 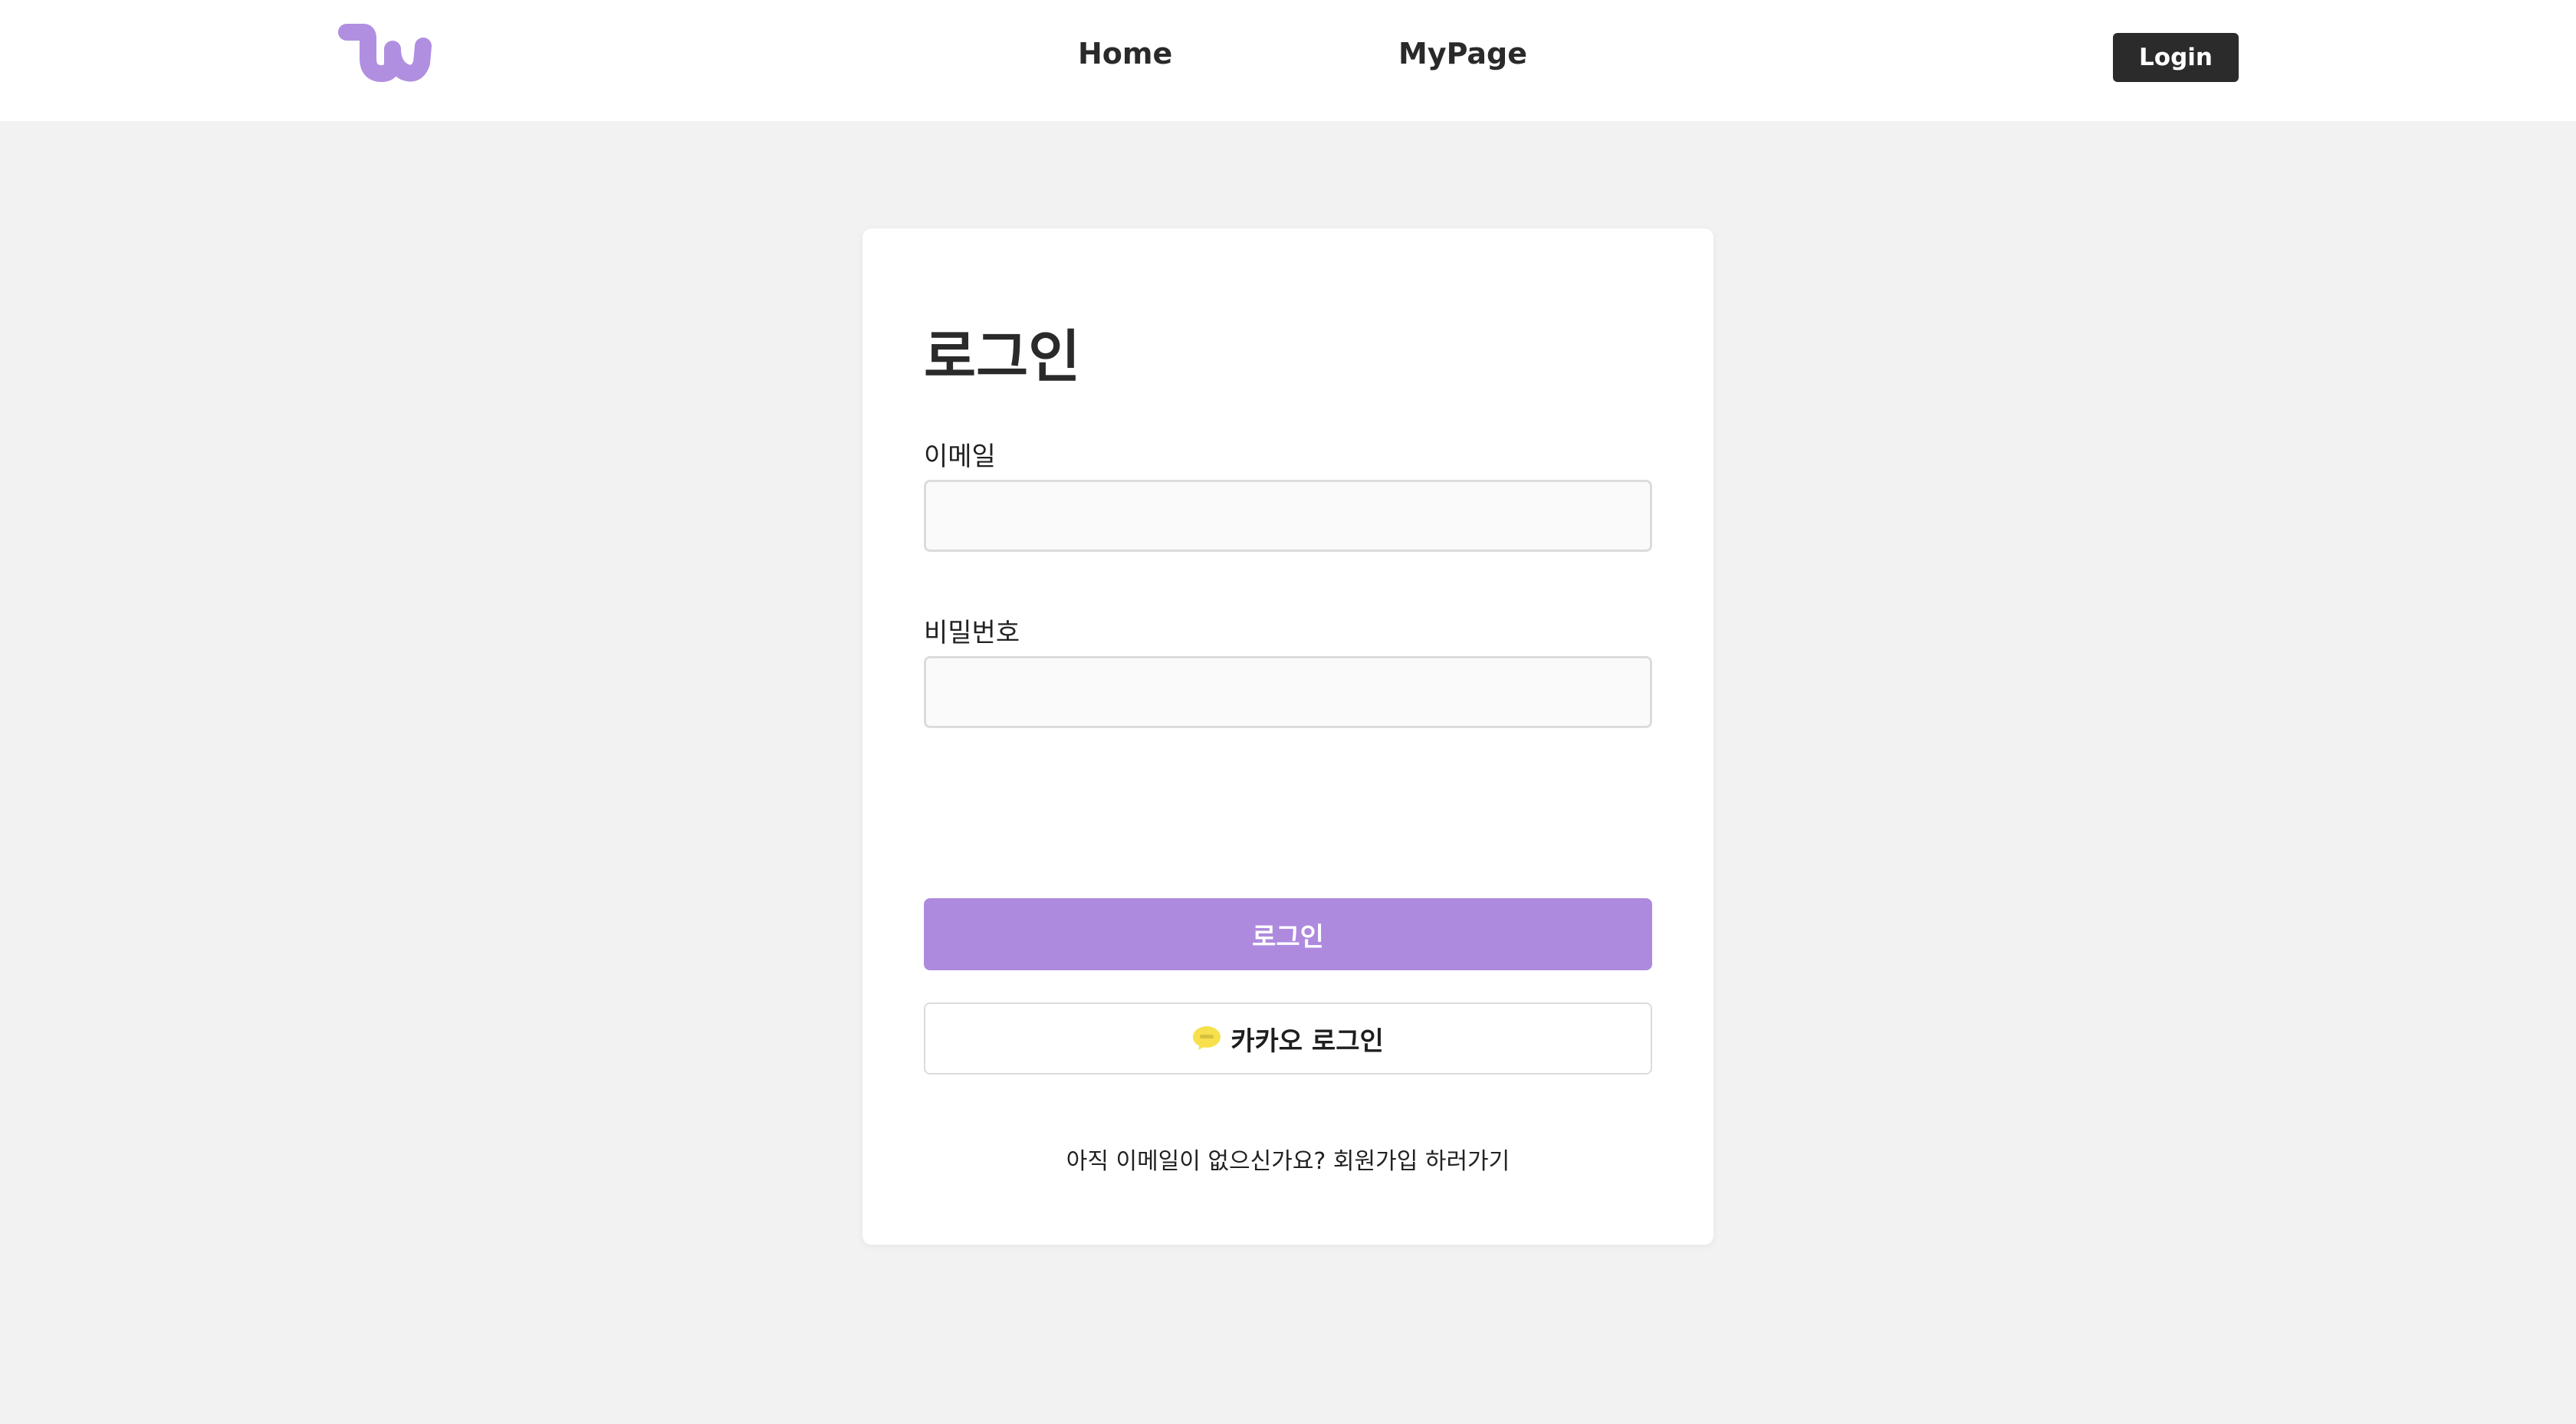 I want to click on password-input, so click(x=1288, y=692).